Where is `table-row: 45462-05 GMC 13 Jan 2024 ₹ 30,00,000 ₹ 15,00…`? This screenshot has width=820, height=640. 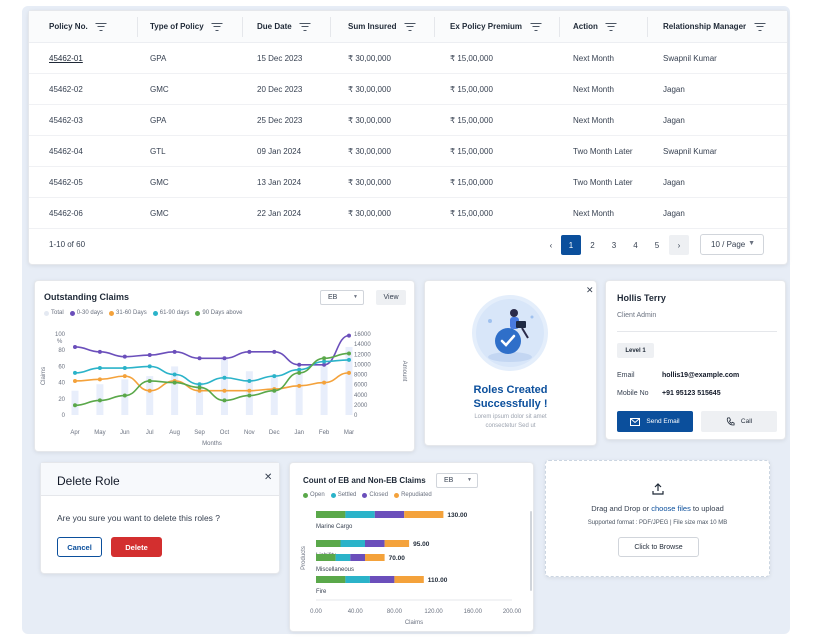 table-row: 45462-05 GMC 13 Jan 2024 ₹ 30,00,000 ₹ 15,00… is located at coordinates (408, 182).